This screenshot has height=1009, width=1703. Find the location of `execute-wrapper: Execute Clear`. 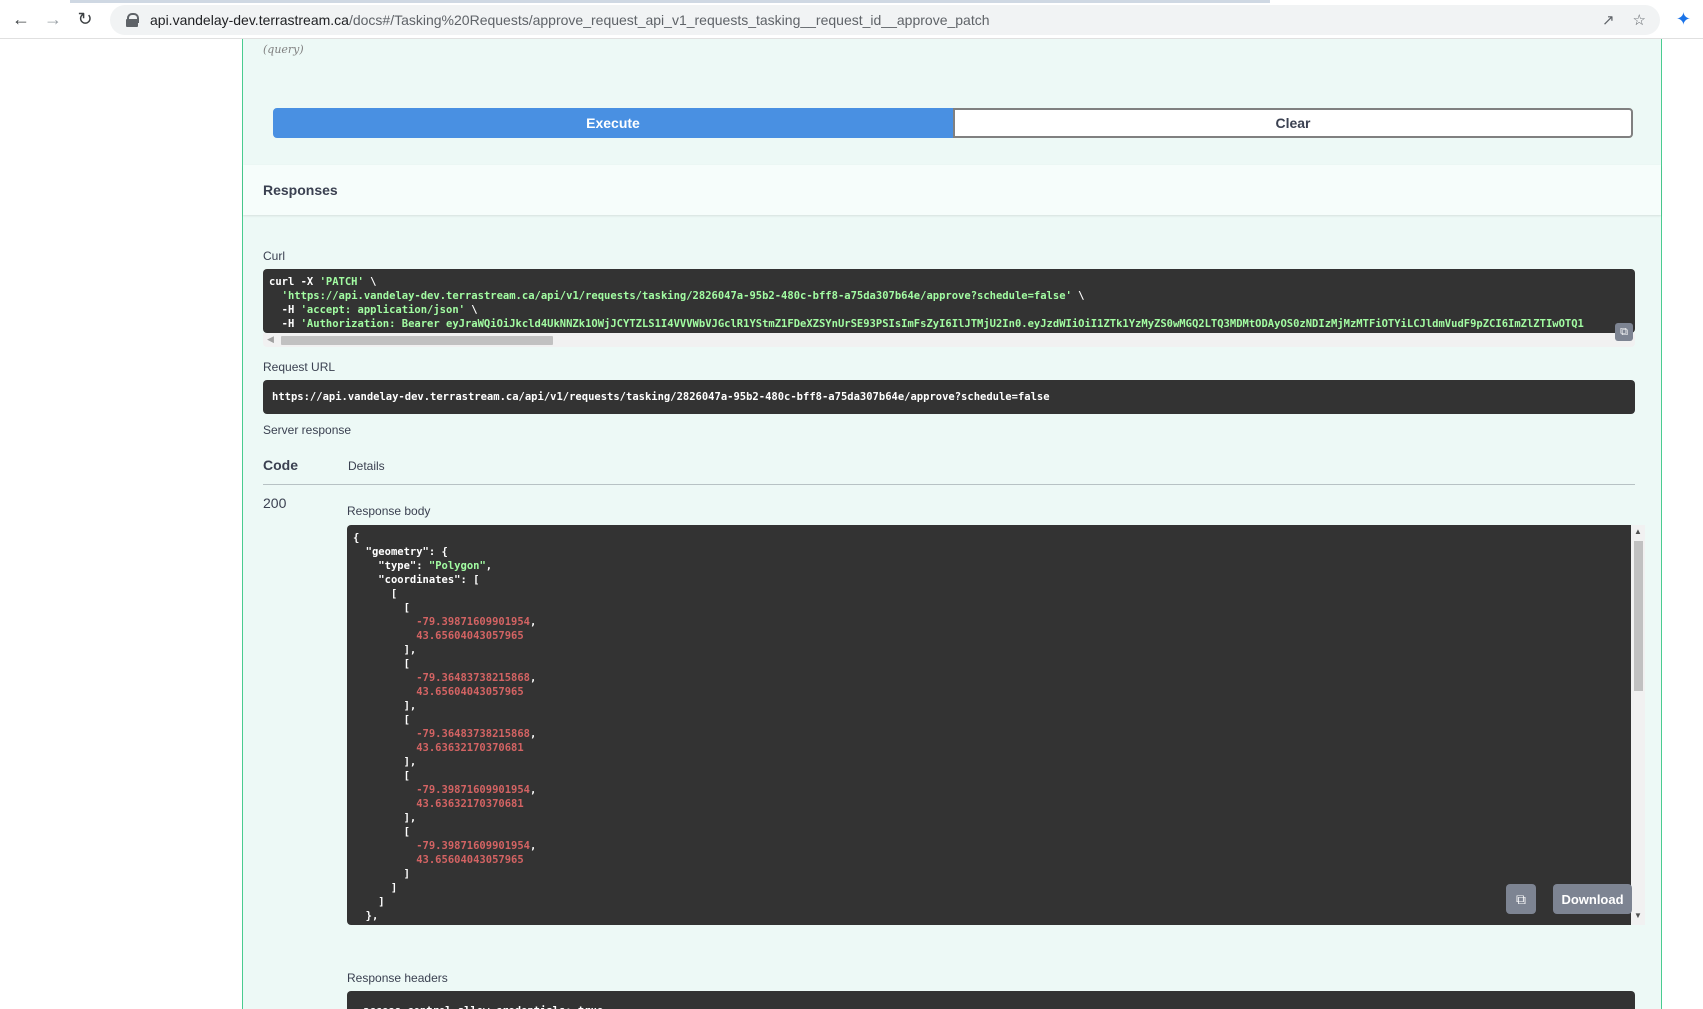

execute-wrapper: Execute Clear is located at coordinates (953, 123).